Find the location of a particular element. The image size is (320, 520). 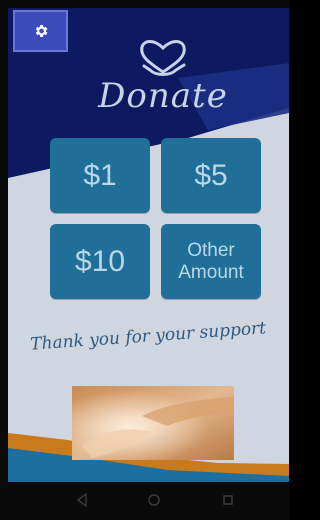

nav-home-button is located at coordinates (154, 502).